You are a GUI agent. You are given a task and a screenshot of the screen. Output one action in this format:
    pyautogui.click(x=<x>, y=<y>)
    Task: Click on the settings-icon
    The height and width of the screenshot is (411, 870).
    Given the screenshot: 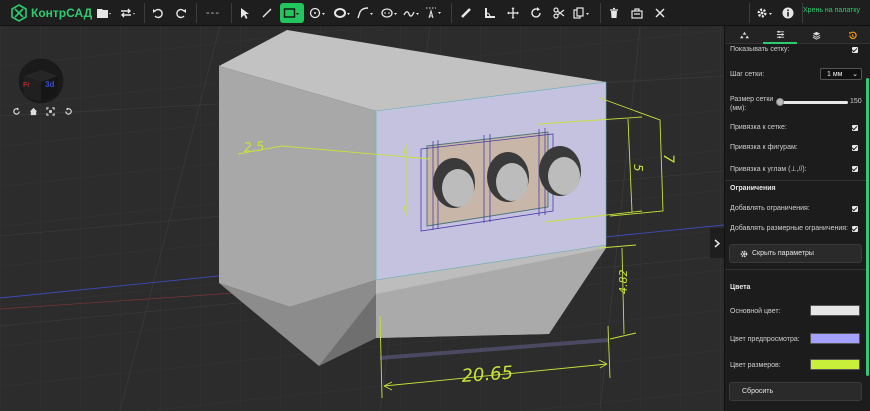 What is the action you would take?
    pyautogui.click(x=764, y=13)
    